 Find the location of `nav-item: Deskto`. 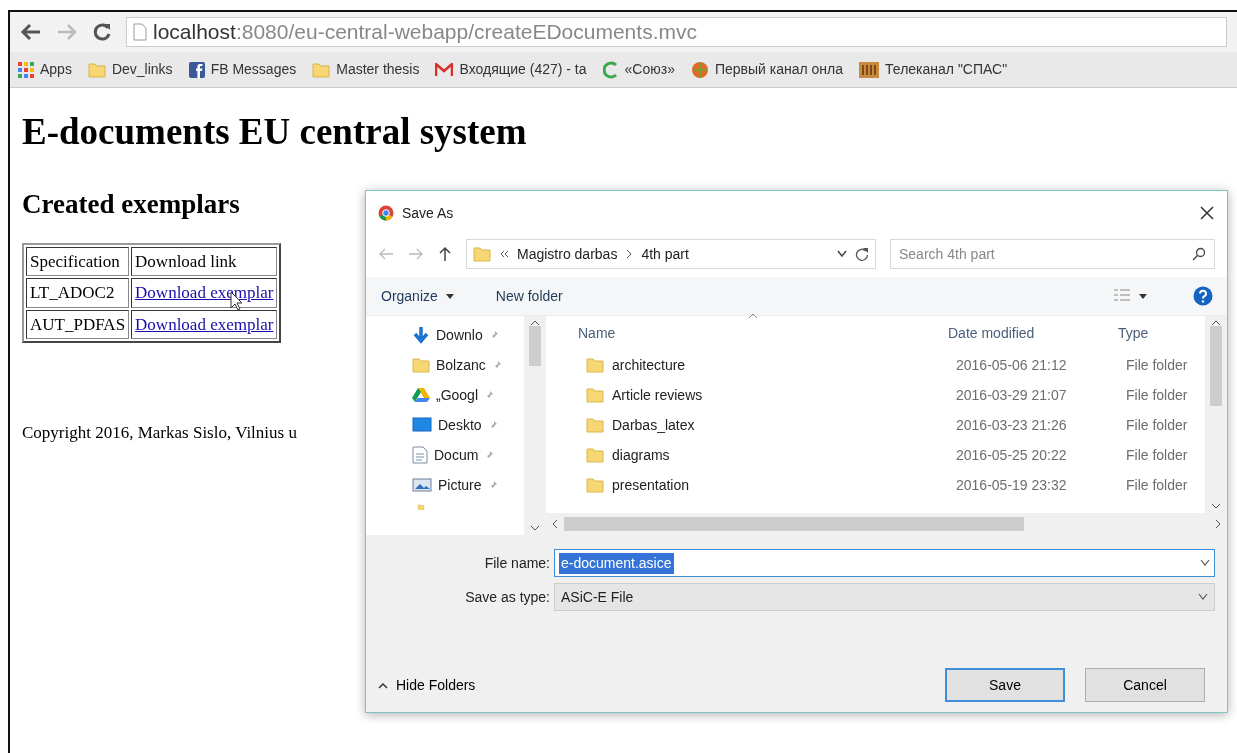

nav-item: Deskto is located at coordinates (468, 425).